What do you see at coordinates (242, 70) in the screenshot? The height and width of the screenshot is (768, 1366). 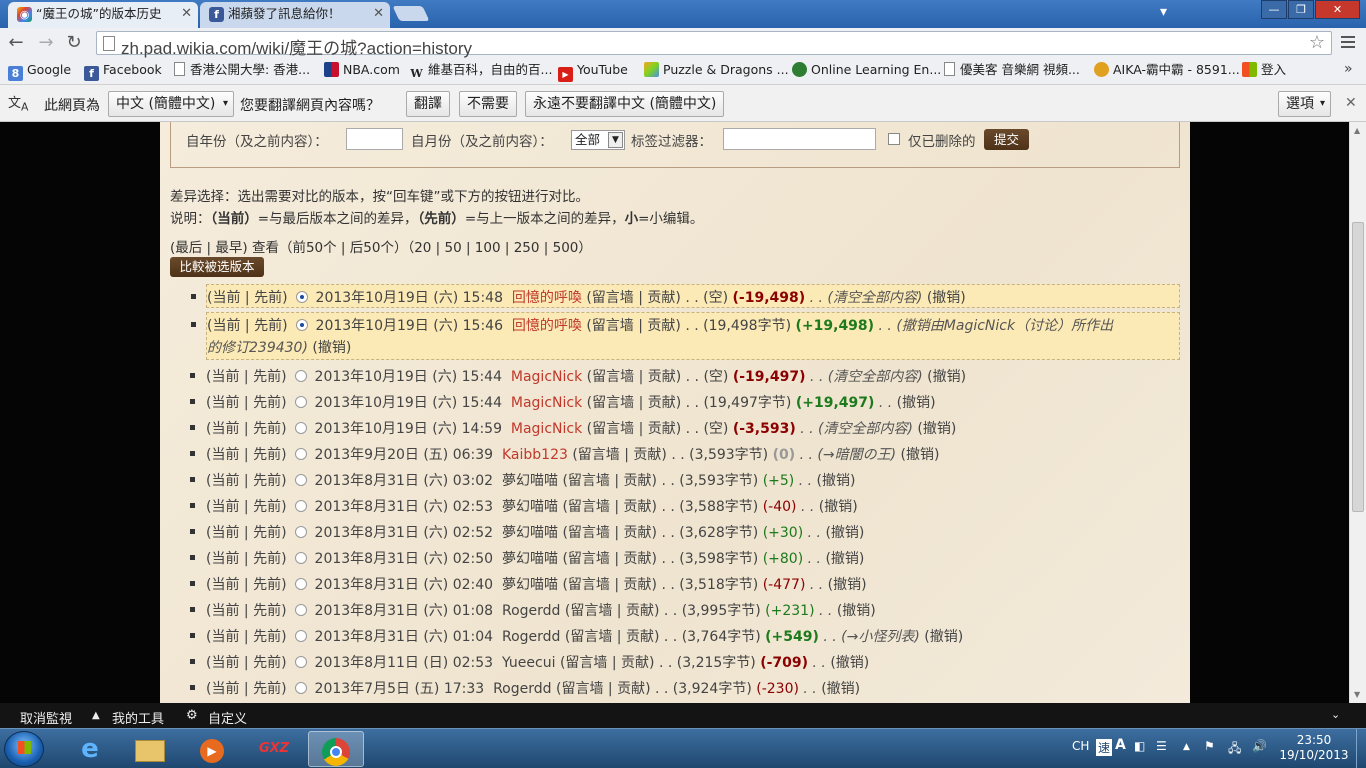 I see `bookmark-ouhk: 香港公開大學` at bounding box center [242, 70].